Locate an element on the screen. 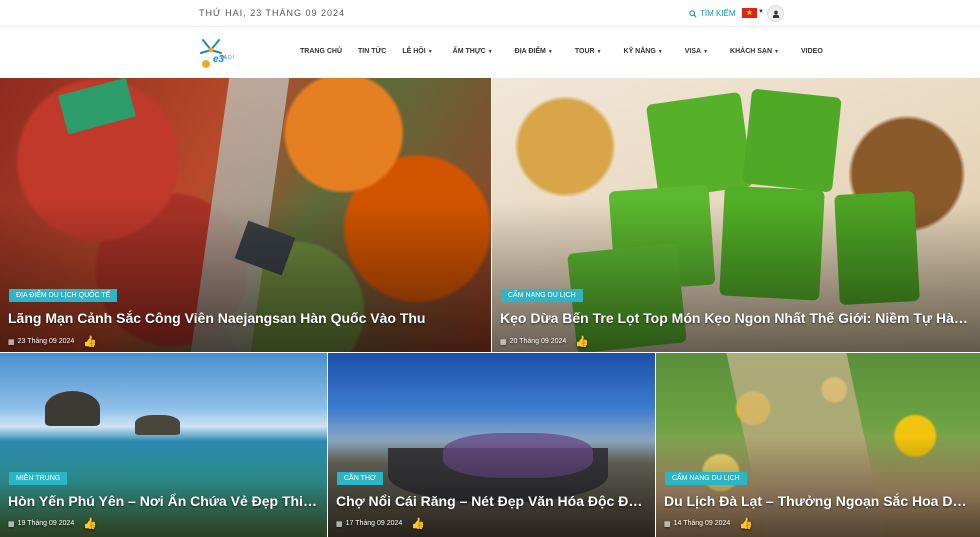 This screenshot has height=537, width=980. nav-item-5: TOUR ▼ is located at coordinates (588, 51).